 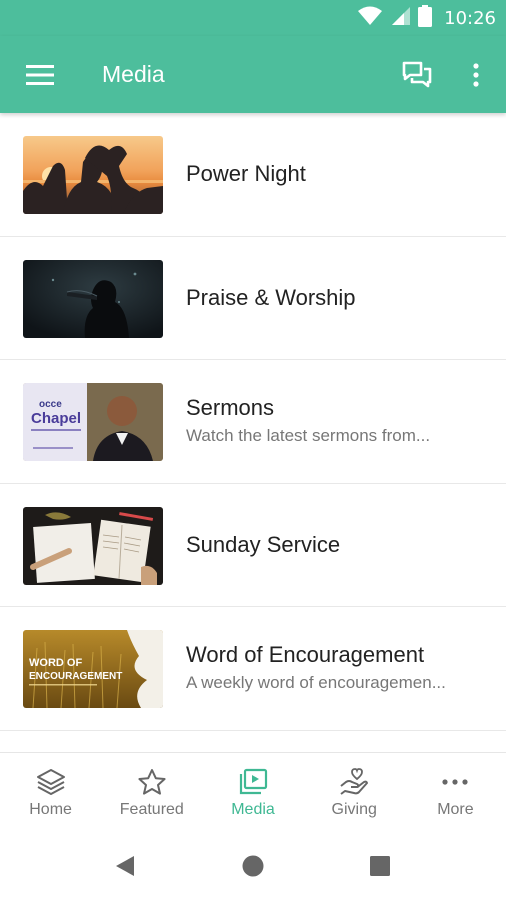 I want to click on chat-icon, so click(x=417, y=74).